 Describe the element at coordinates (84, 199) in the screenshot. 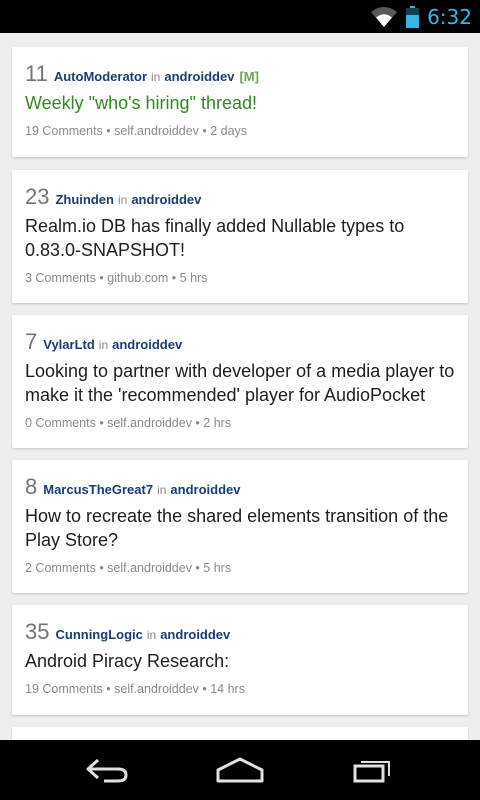

I see `post-author: Zhuinden` at that location.